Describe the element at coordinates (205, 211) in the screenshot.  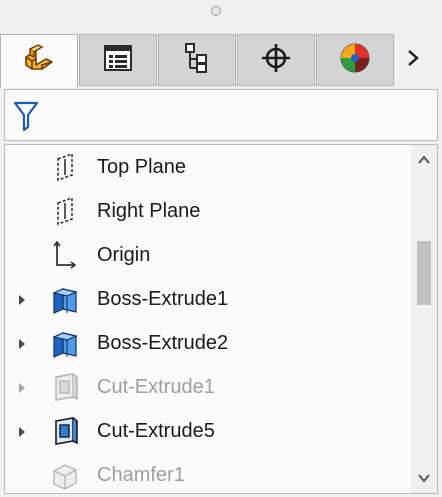
I see `tree-item-right-plane: Right Plane` at that location.